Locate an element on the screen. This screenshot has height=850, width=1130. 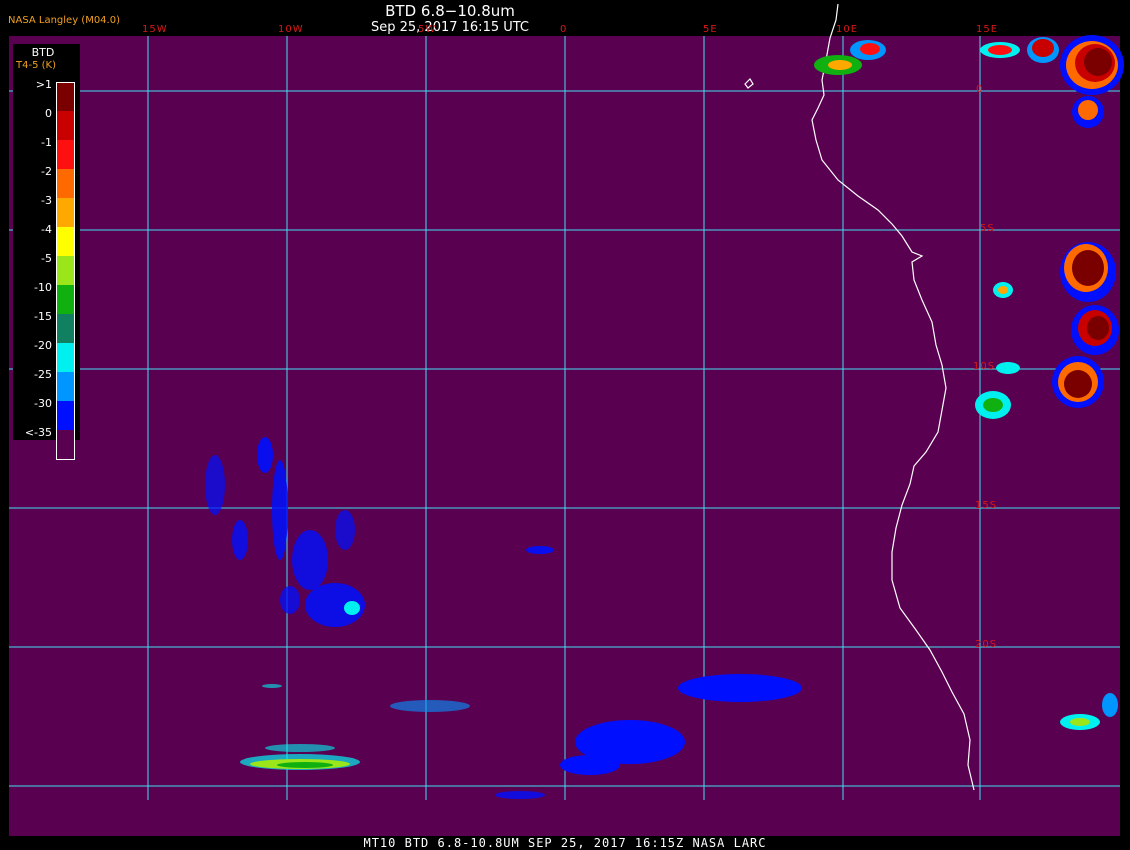
lat-label-5s: 5S is located at coordinates (987, 228).